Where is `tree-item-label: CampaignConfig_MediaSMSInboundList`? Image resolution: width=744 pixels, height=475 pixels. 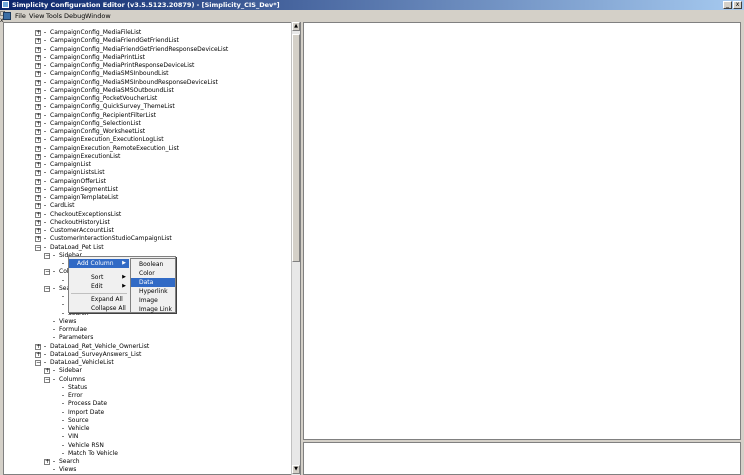
tree-item-label: CampaignConfig_MediaSMSInboundList is located at coordinates (109, 74).